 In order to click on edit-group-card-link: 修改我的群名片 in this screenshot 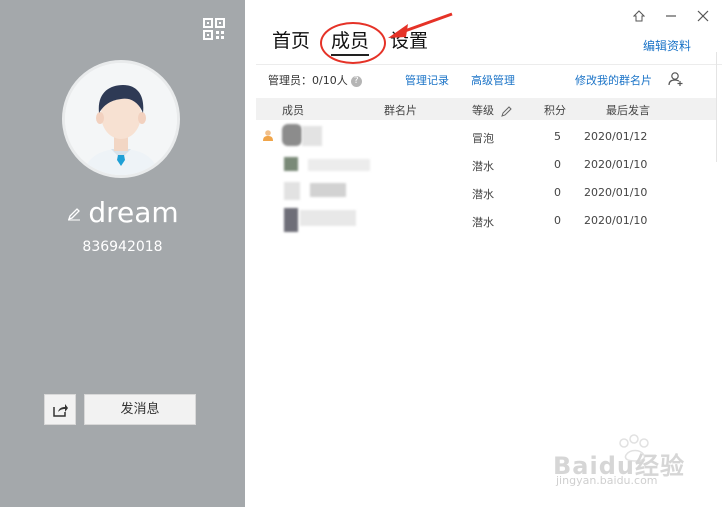, I will do `click(613, 80)`.